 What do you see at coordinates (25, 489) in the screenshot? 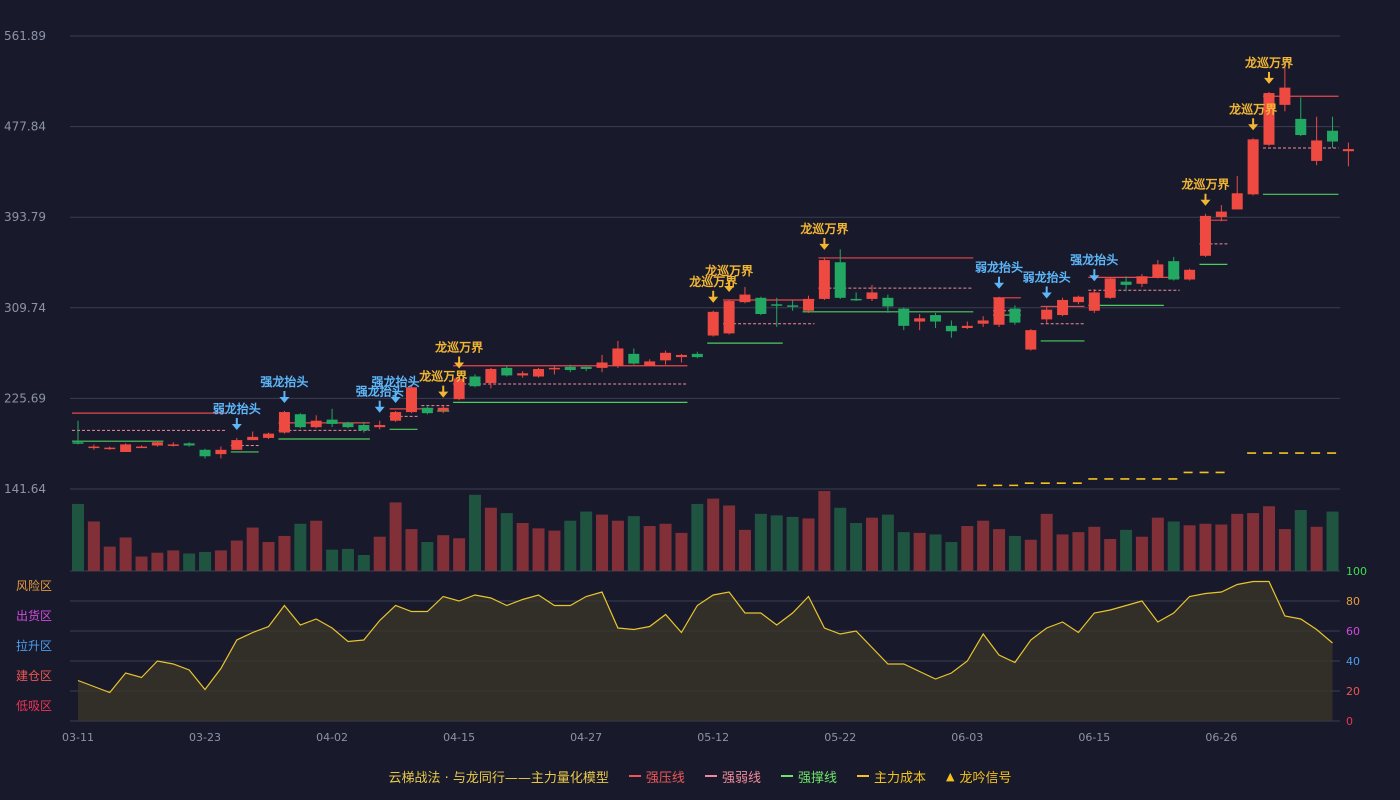
I see `price-tick-label: 141.64` at bounding box center [25, 489].